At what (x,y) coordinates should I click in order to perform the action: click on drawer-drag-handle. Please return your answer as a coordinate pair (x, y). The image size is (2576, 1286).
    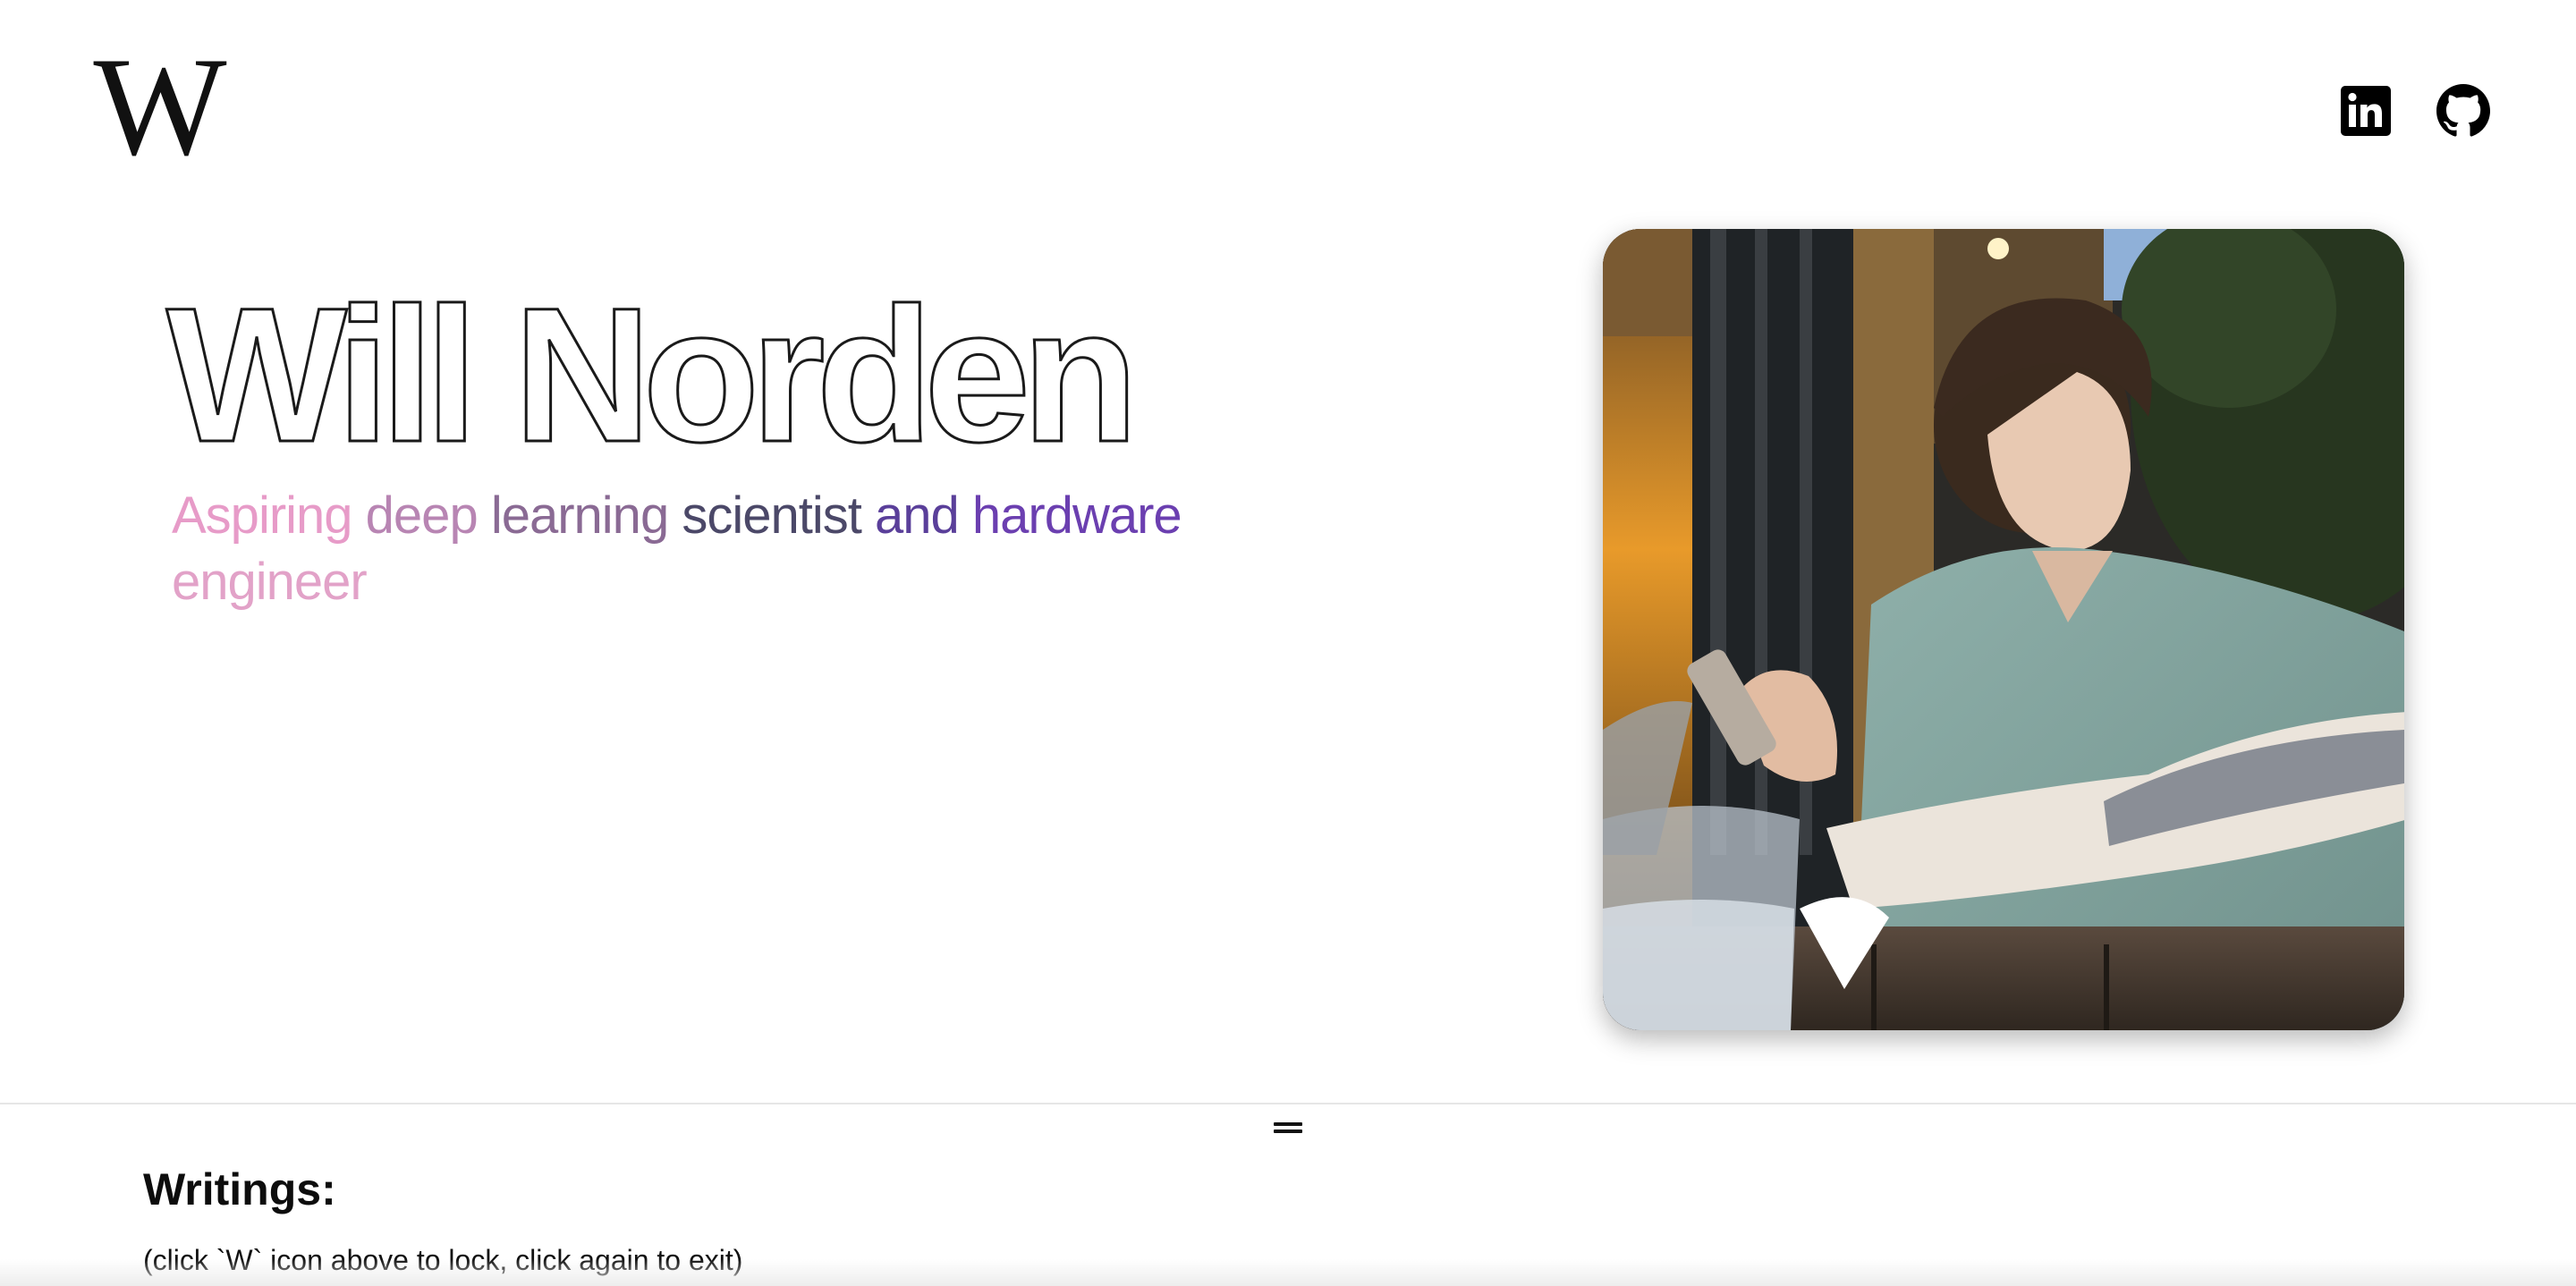
    Looking at the image, I should click on (1288, 1128).